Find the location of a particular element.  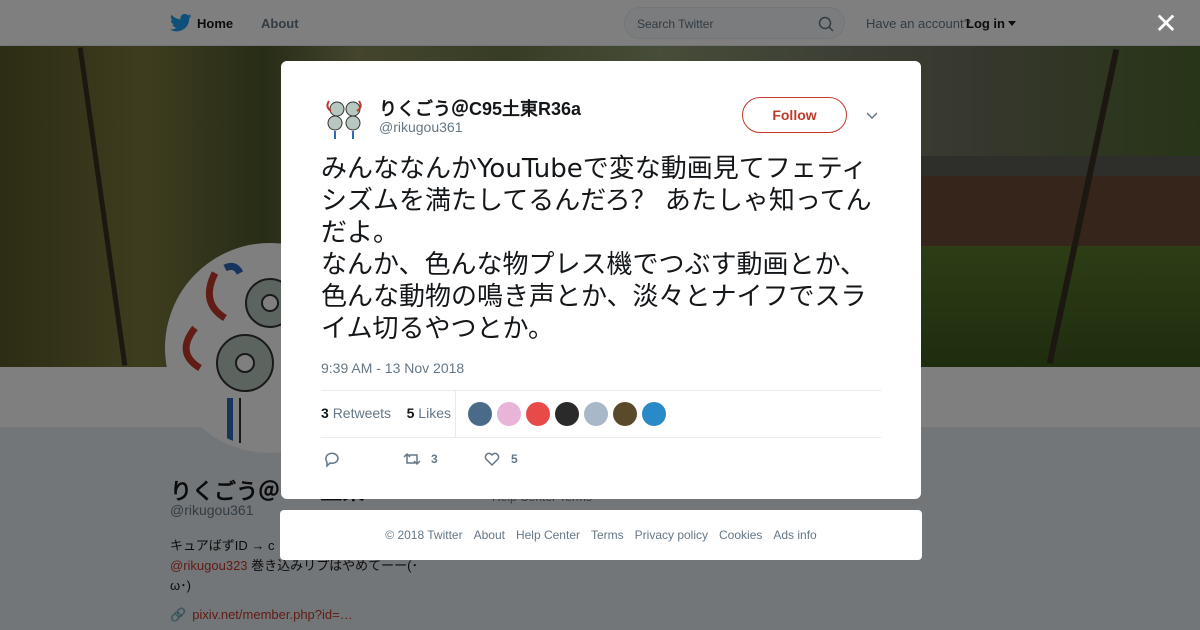

footer-link: Ads info is located at coordinates (794, 535).